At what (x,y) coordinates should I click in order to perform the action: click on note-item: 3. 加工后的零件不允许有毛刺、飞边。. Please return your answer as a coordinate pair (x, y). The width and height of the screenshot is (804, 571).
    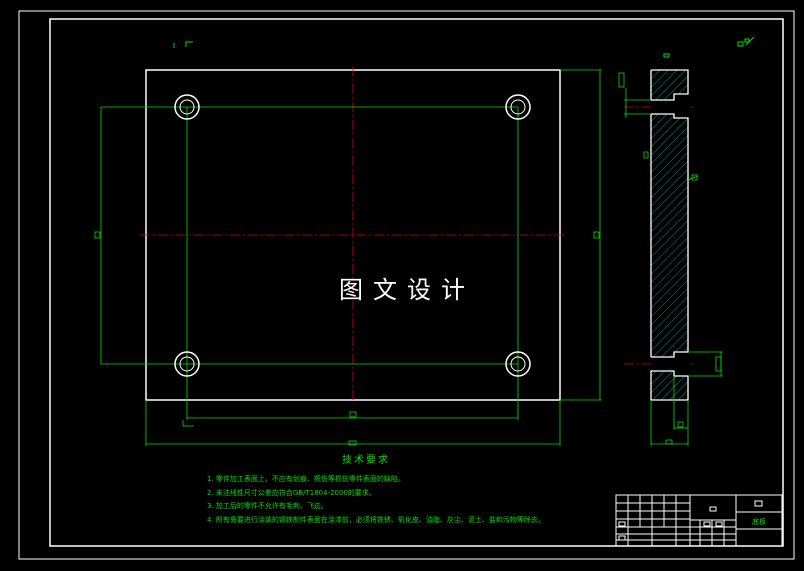
    Looking at the image, I should click on (267, 506).